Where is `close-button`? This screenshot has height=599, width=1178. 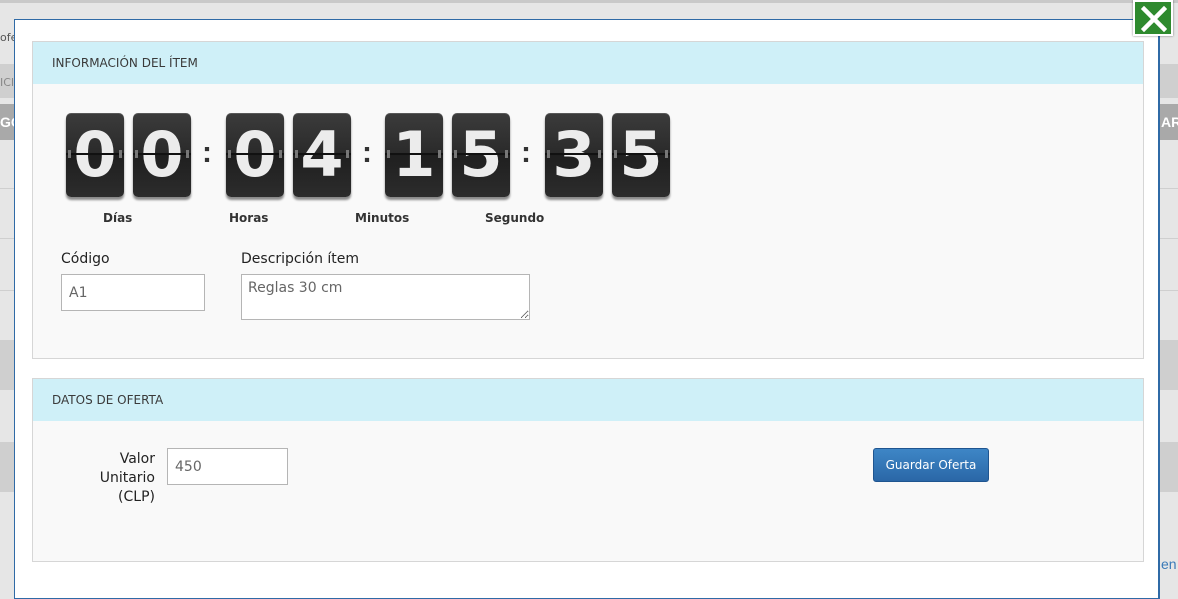
close-button is located at coordinates (1153, 18).